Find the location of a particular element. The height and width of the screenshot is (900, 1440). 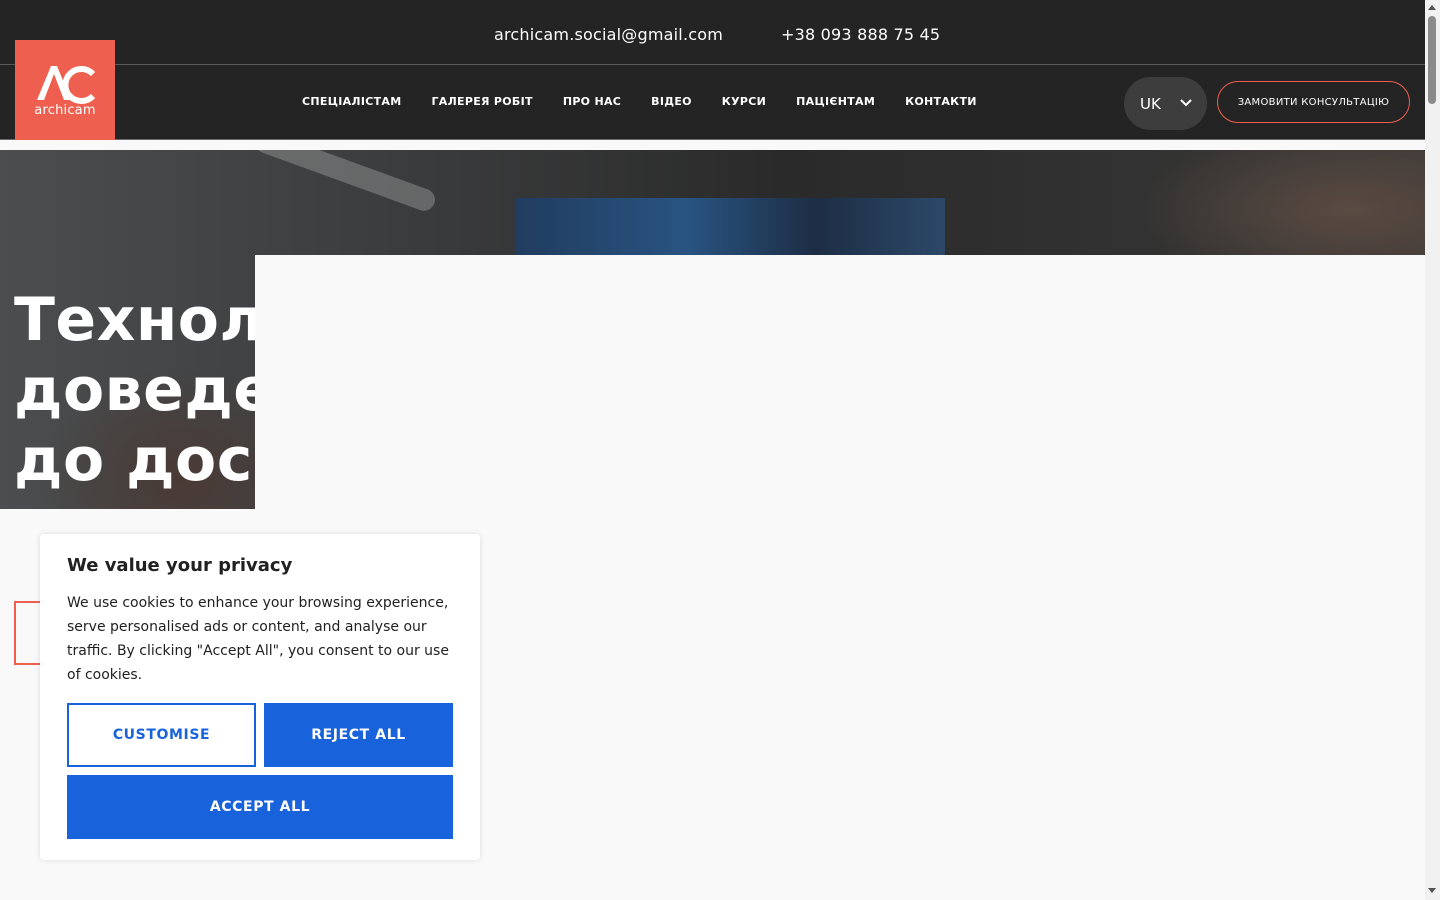

reject-all-button: REJECT ALL is located at coordinates (358, 735).